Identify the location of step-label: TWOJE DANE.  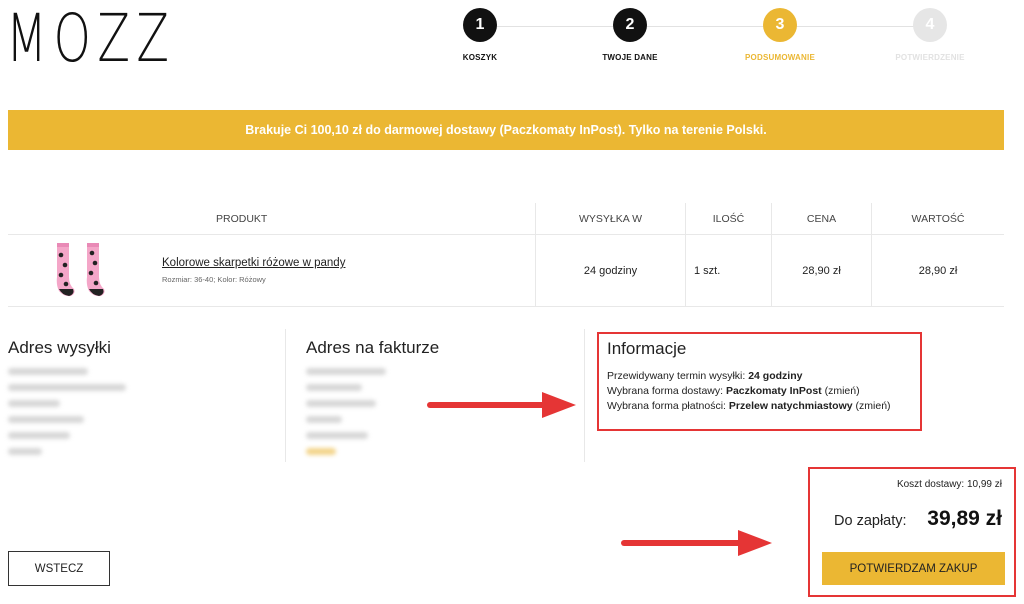
(630, 57).